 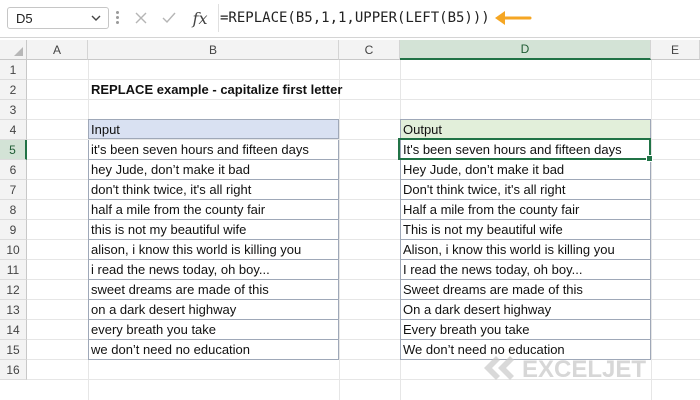 What do you see at coordinates (525, 330) in the screenshot?
I see `output-cell: Every breath you take` at bounding box center [525, 330].